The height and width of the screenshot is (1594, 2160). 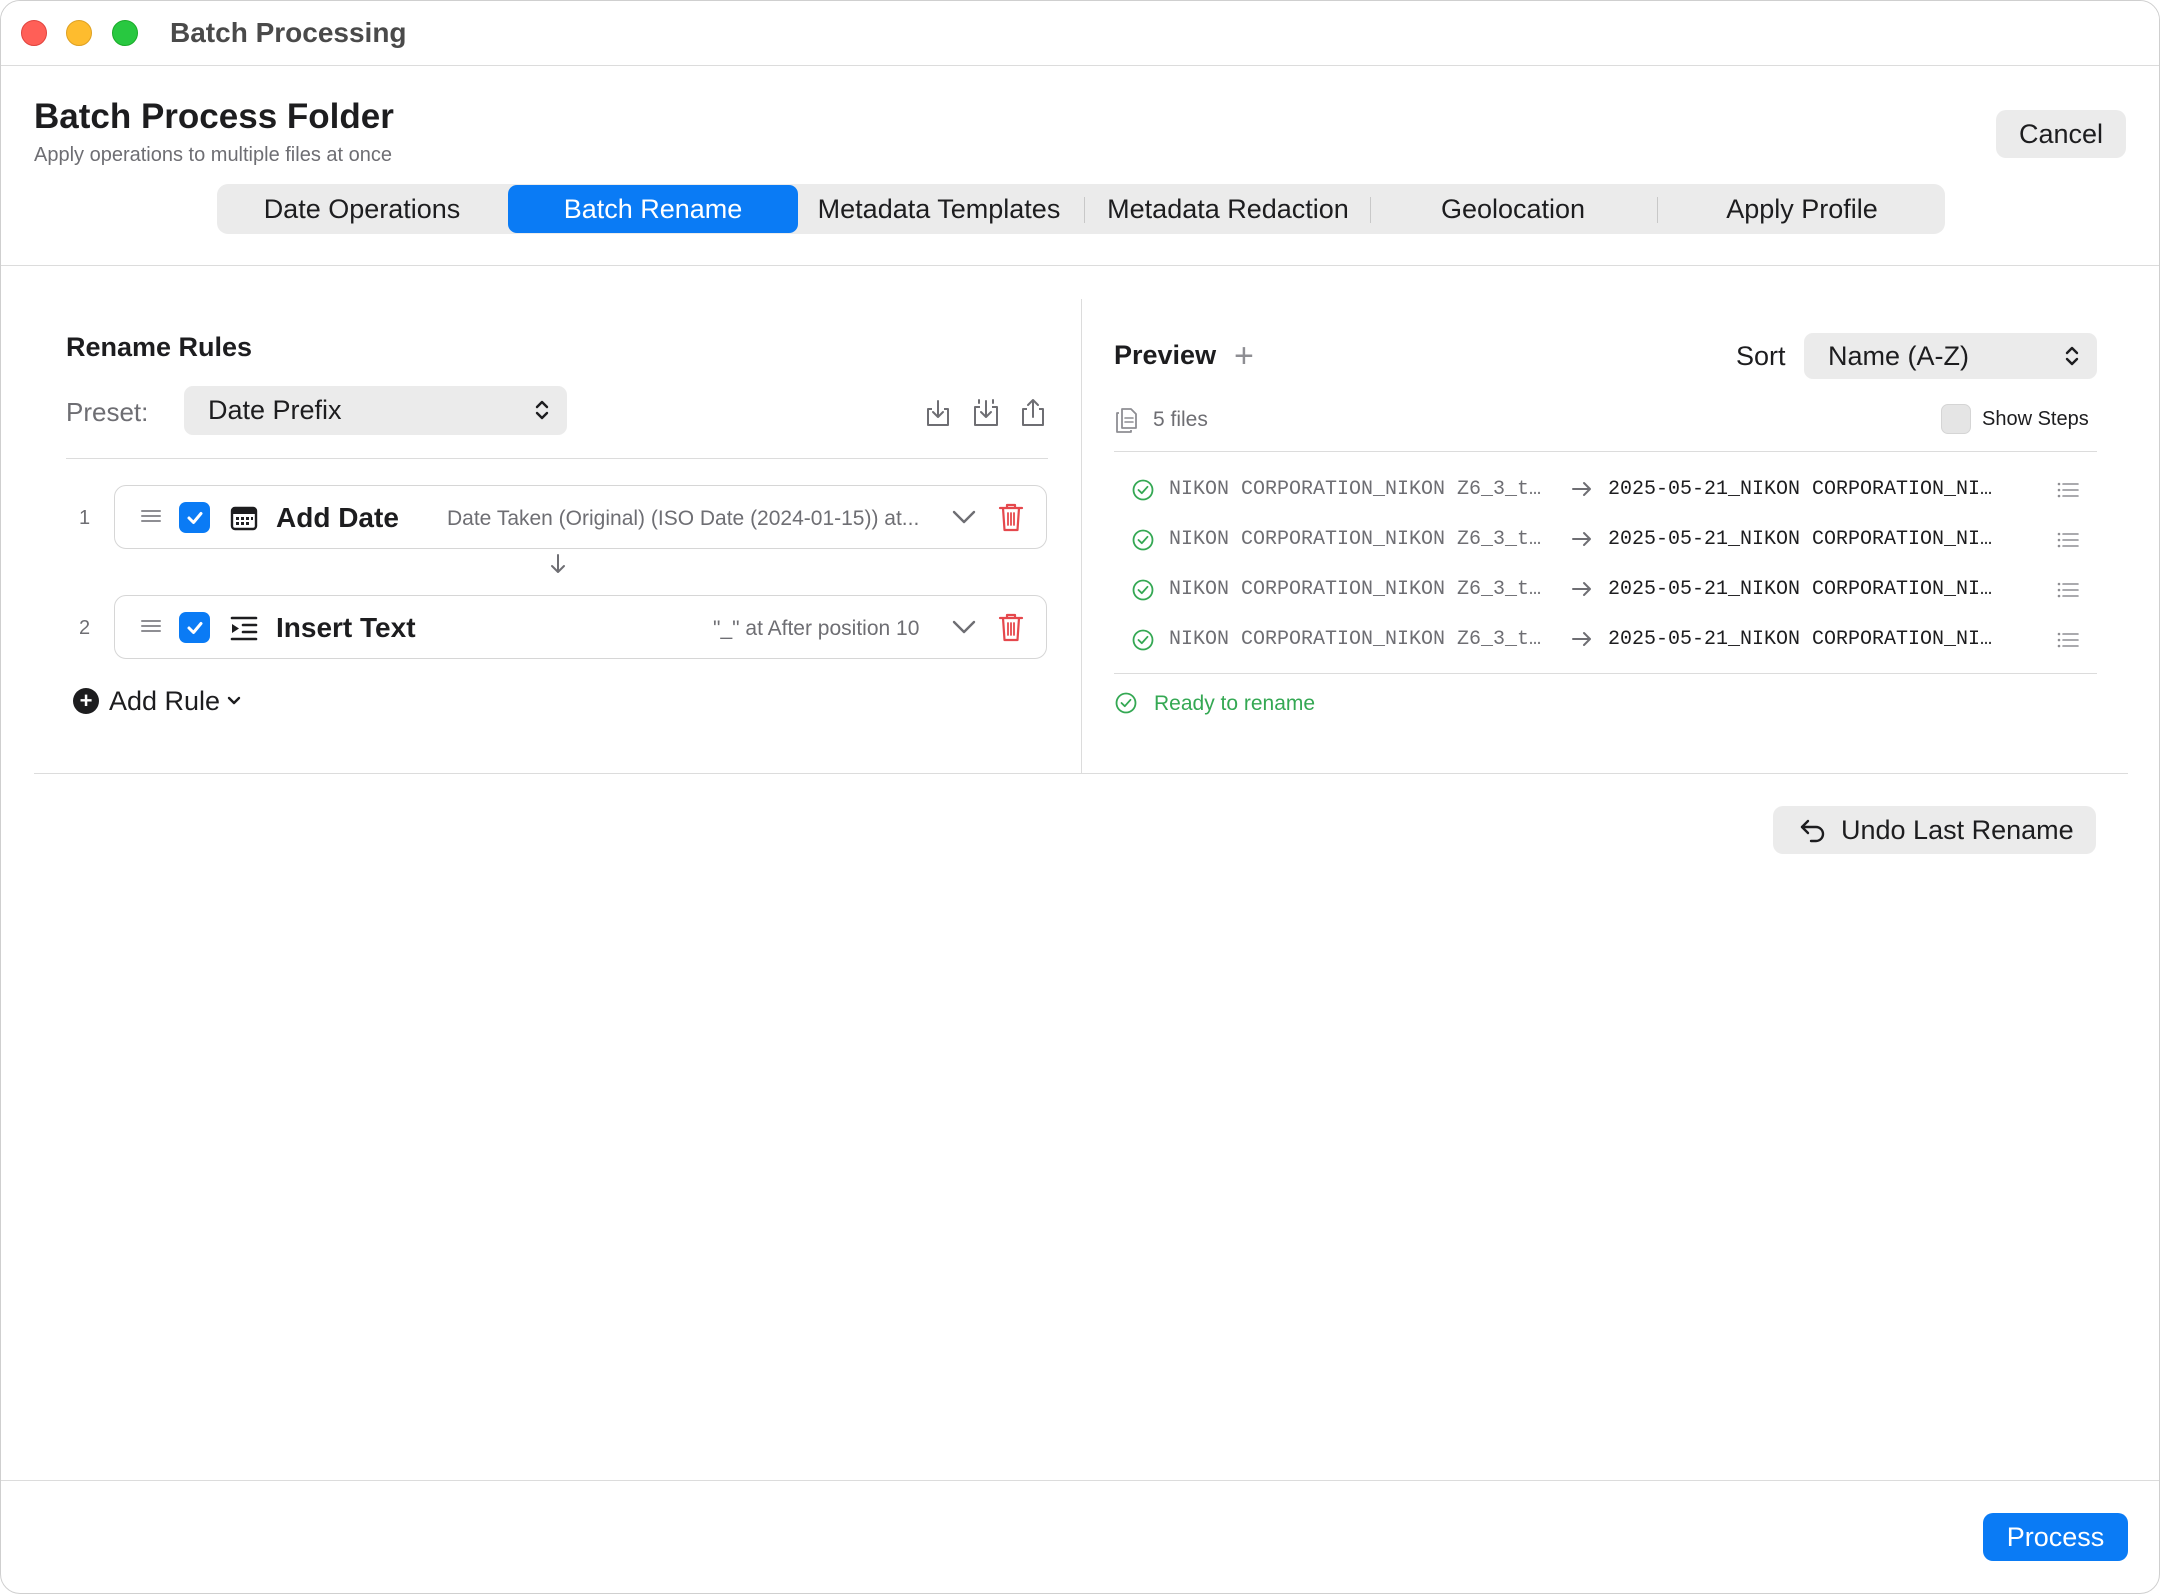 I want to click on show-steps-label: Show Steps, so click(x=2035, y=419).